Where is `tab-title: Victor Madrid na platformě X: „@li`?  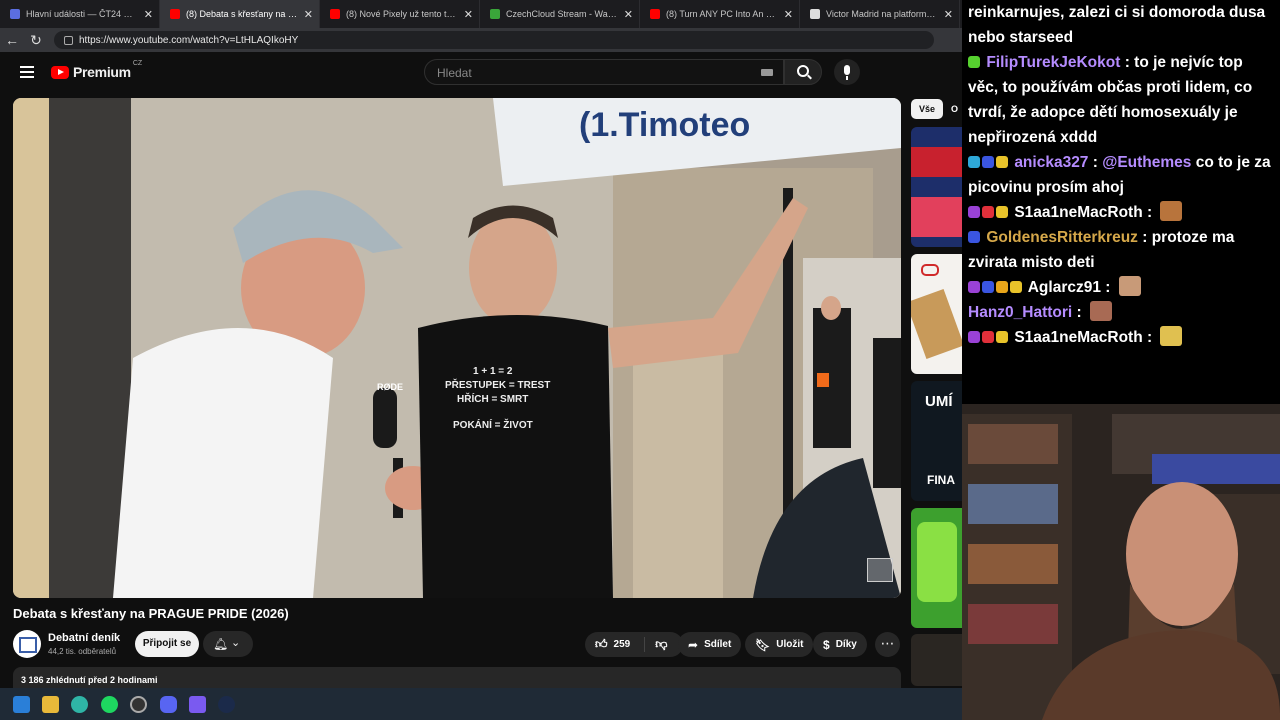
tab-title: Victor Madrid na platformě X: „@li is located at coordinates (882, 14).